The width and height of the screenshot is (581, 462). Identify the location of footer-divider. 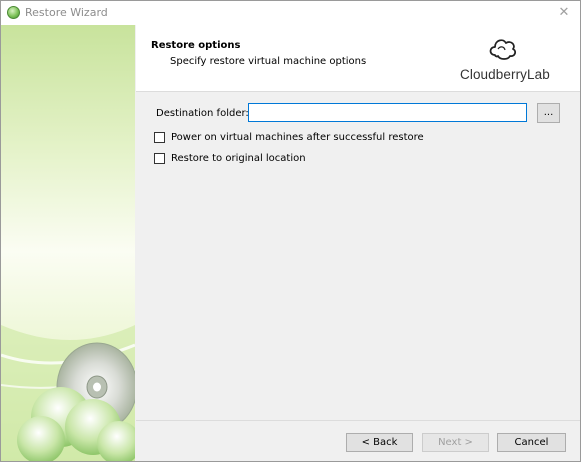
(358, 420).